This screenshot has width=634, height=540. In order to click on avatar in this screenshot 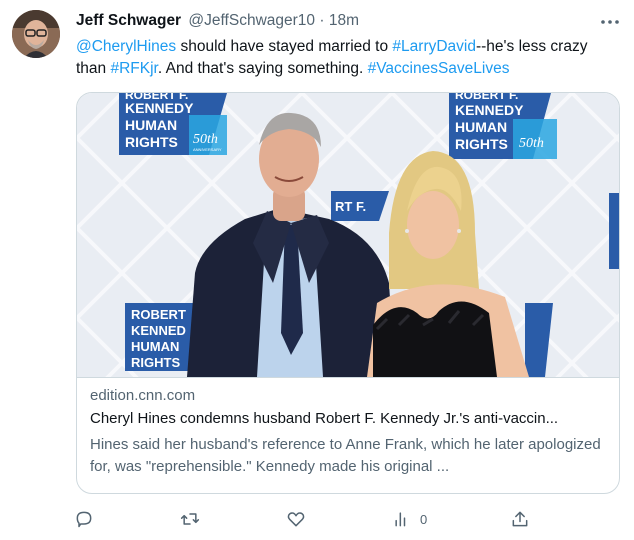, I will do `click(36, 34)`.